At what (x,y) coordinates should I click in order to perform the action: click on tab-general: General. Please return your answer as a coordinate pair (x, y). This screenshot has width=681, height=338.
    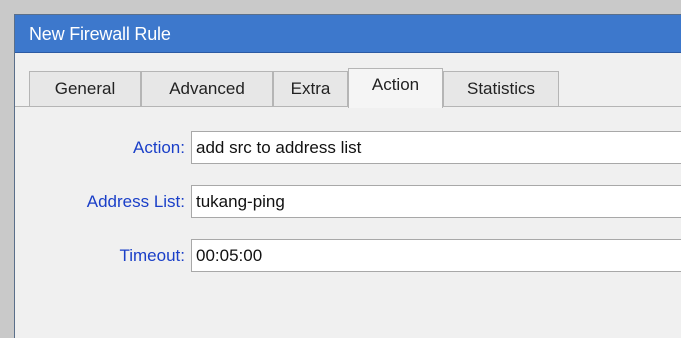
    Looking at the image, I should click on (85, 88).